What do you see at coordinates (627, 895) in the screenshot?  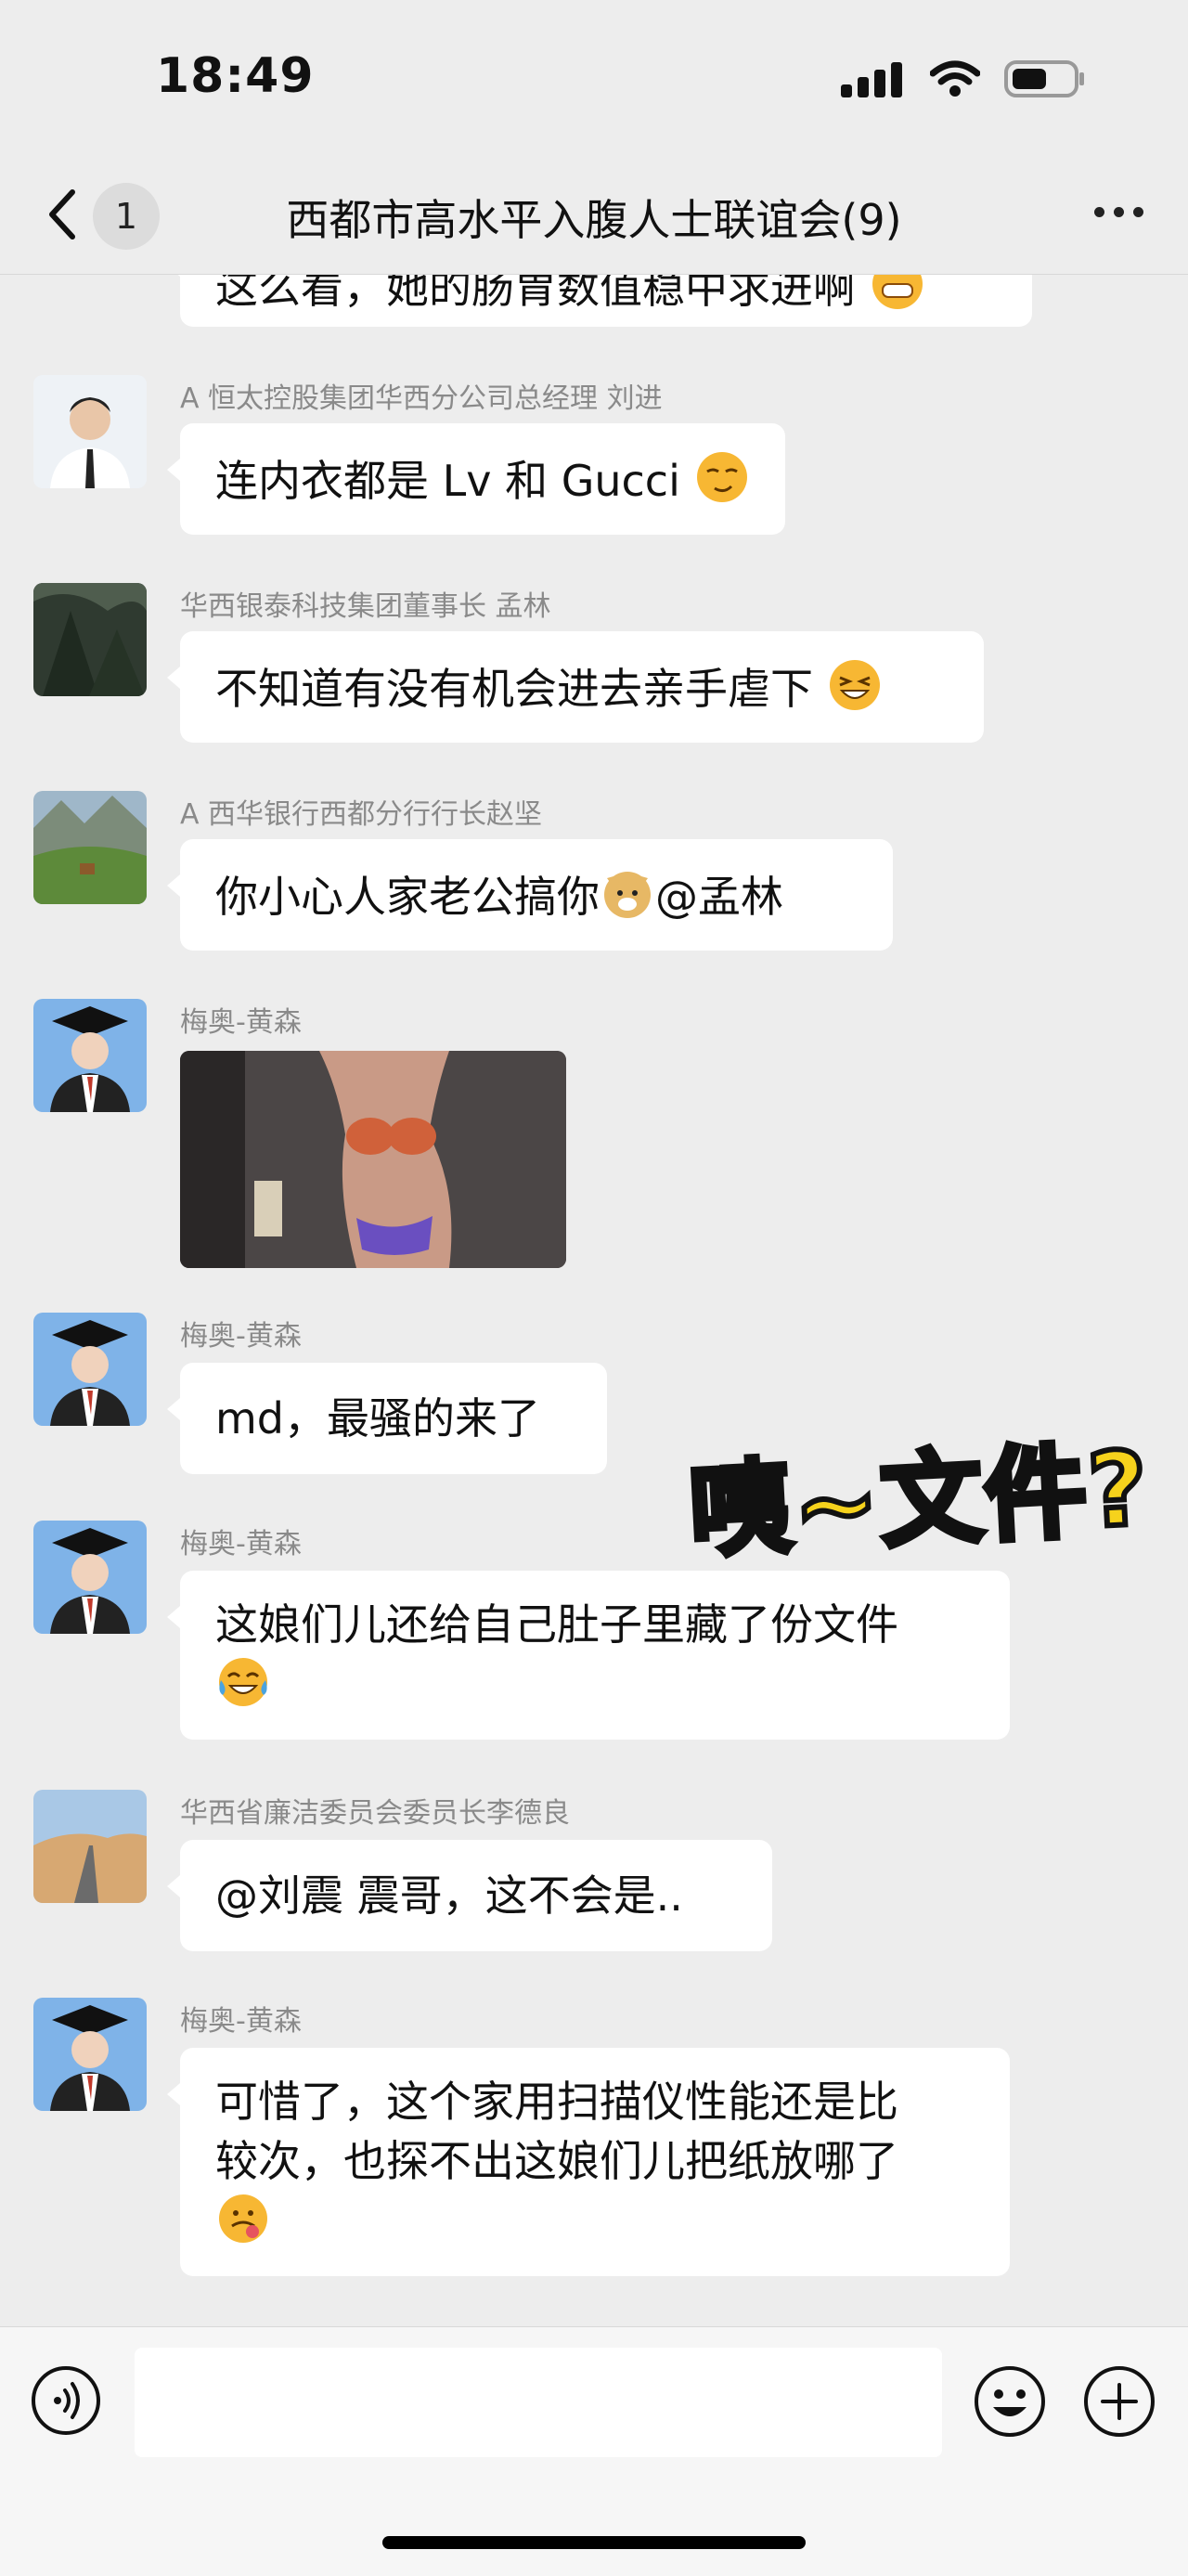 I see `doge-emoji-icon` at bounding box center [627, 895].